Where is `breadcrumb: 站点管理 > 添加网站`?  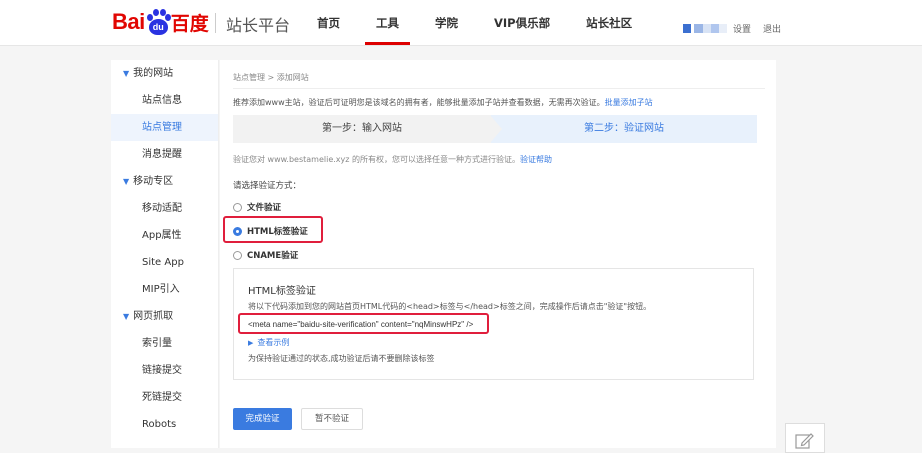 breadcrumb: 站点管理 > 添加网站 is located at coordinates (271, 77).